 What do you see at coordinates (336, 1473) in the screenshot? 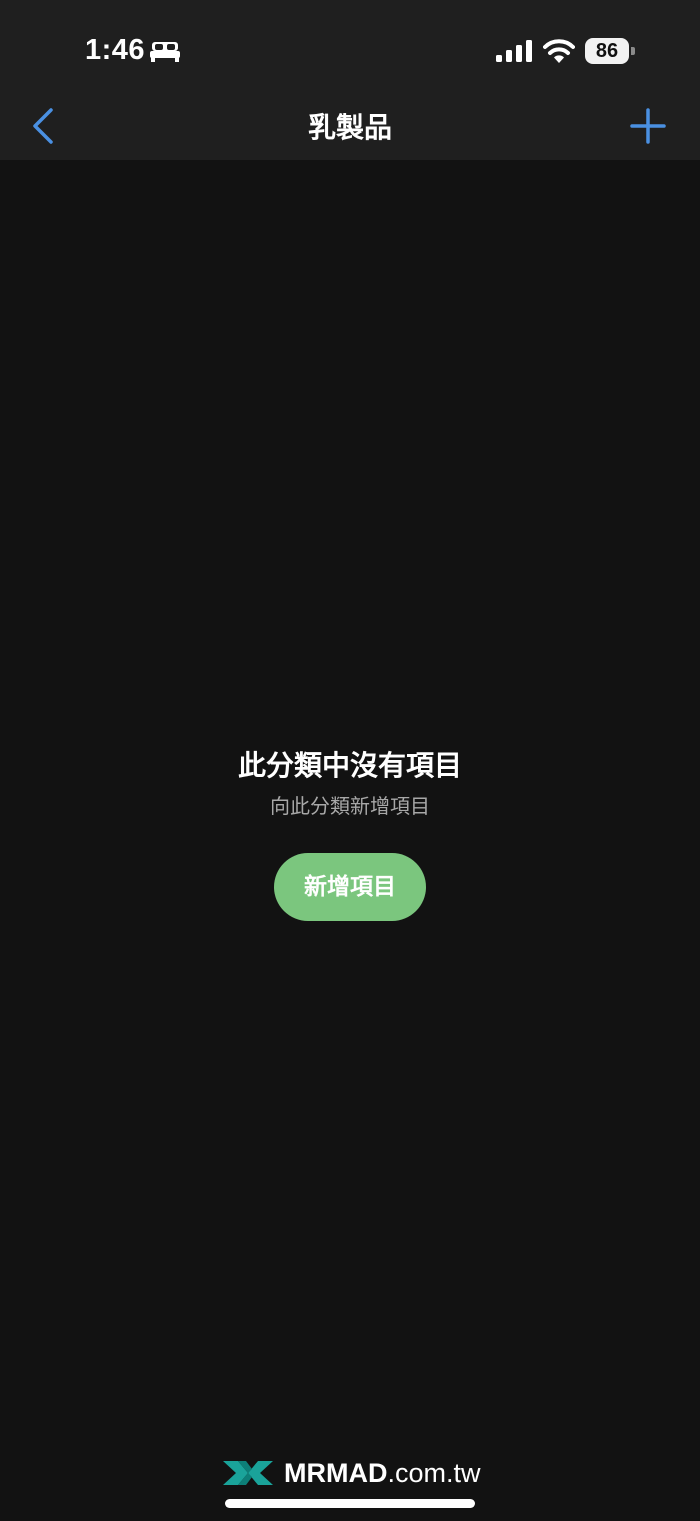
I see `watermark-brand: MRMAD` at bounding box center [336, 1473].